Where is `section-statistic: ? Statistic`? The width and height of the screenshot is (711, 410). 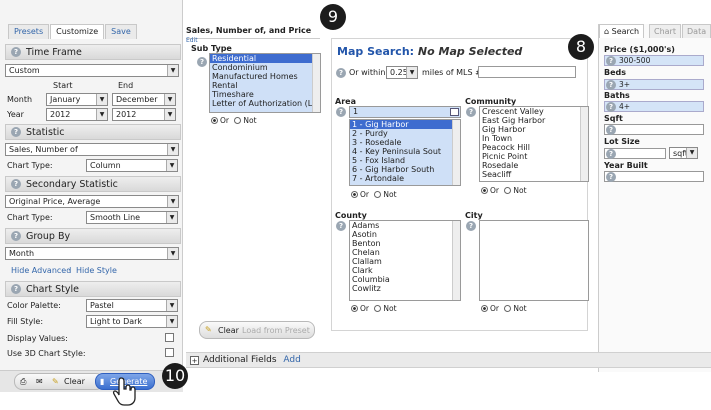 section-statistic: ? Statistic is located at coordinates (93, 132).